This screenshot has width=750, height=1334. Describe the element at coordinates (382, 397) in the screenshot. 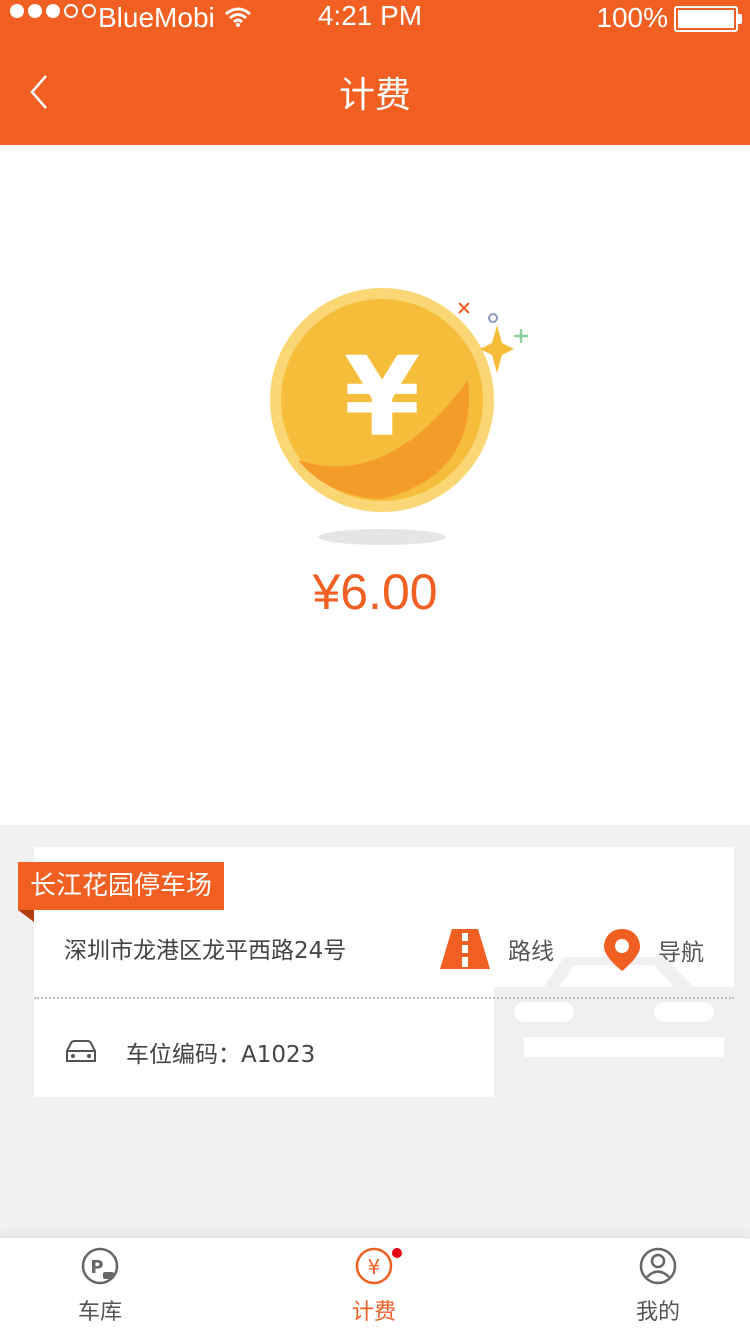

I see `coin-yen-symbol: ¥` at that location.